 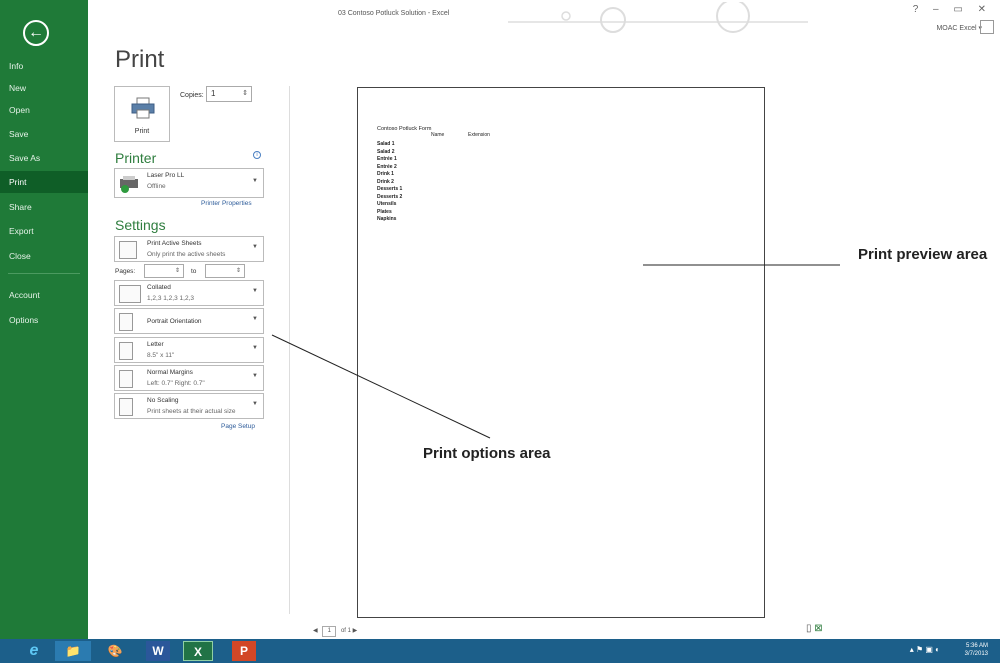 I want to click on nav-item-print: Print, so click(x=44, y=182).